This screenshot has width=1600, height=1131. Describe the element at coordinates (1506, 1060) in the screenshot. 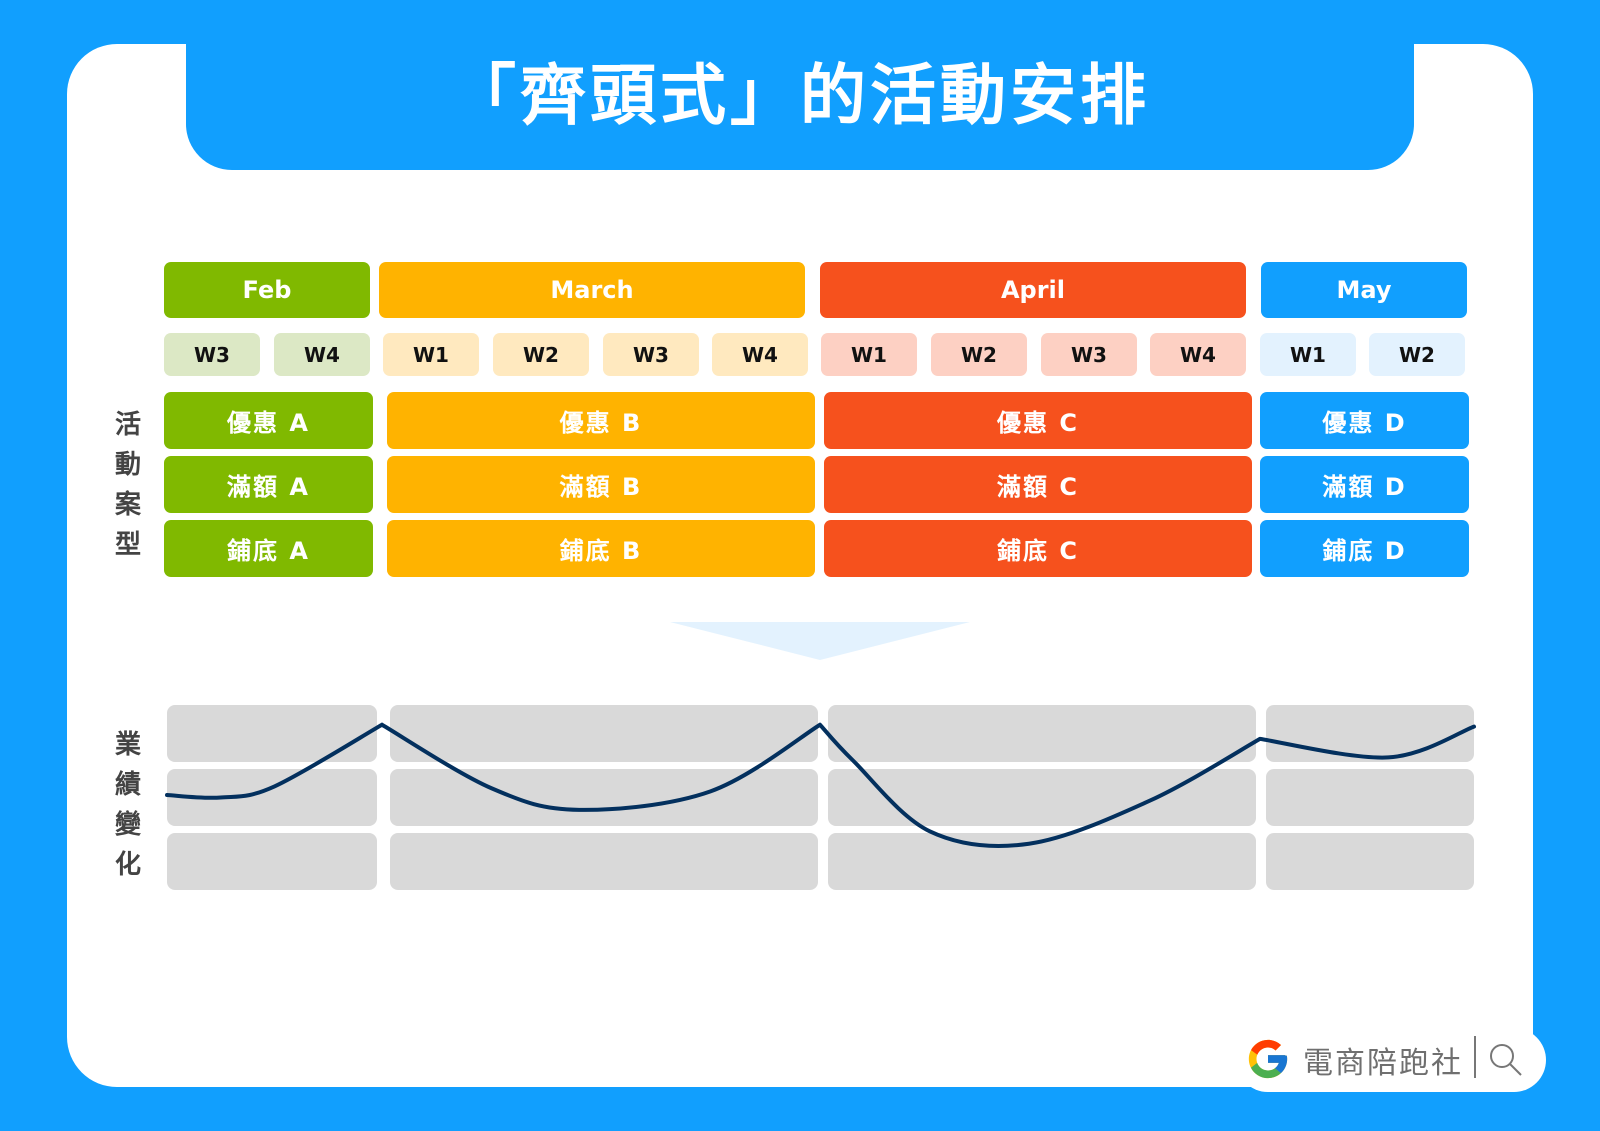

I see `search-icon` at that location.